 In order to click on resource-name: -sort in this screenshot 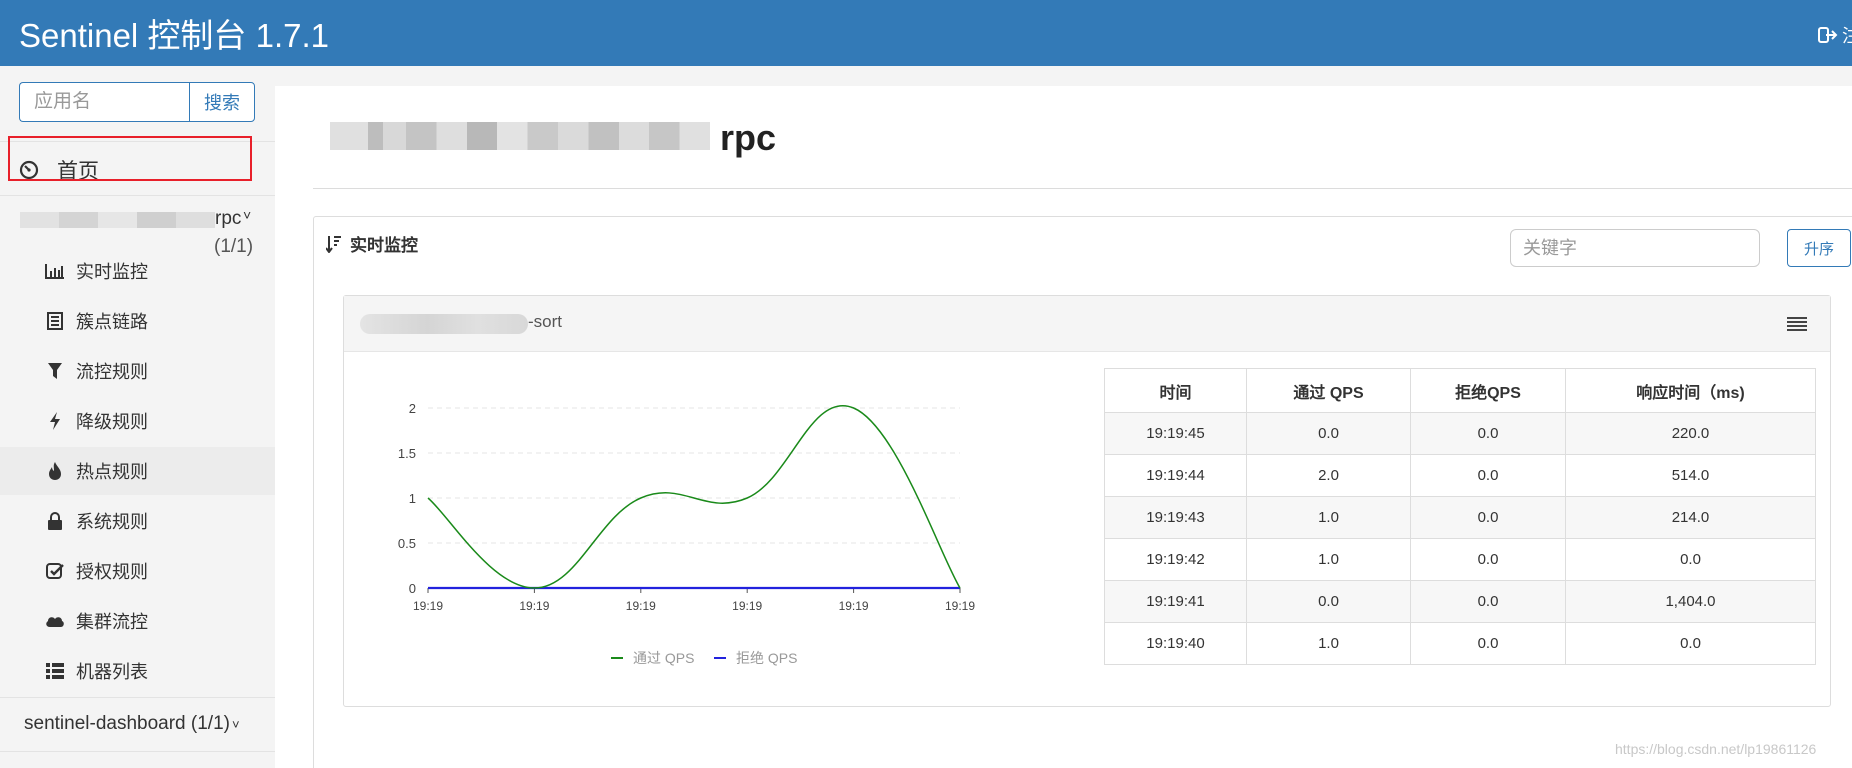, I will do `click(545, 321)`.